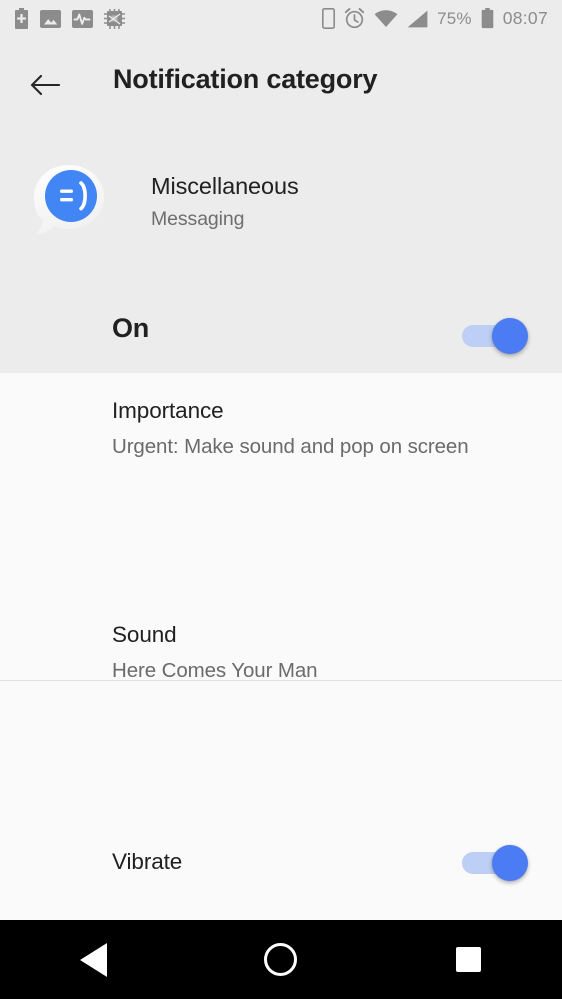  What do you see at coordinates (168, 410) in the screenshot?
I see `setting-title: Importance` at bounding box center [168, 410].